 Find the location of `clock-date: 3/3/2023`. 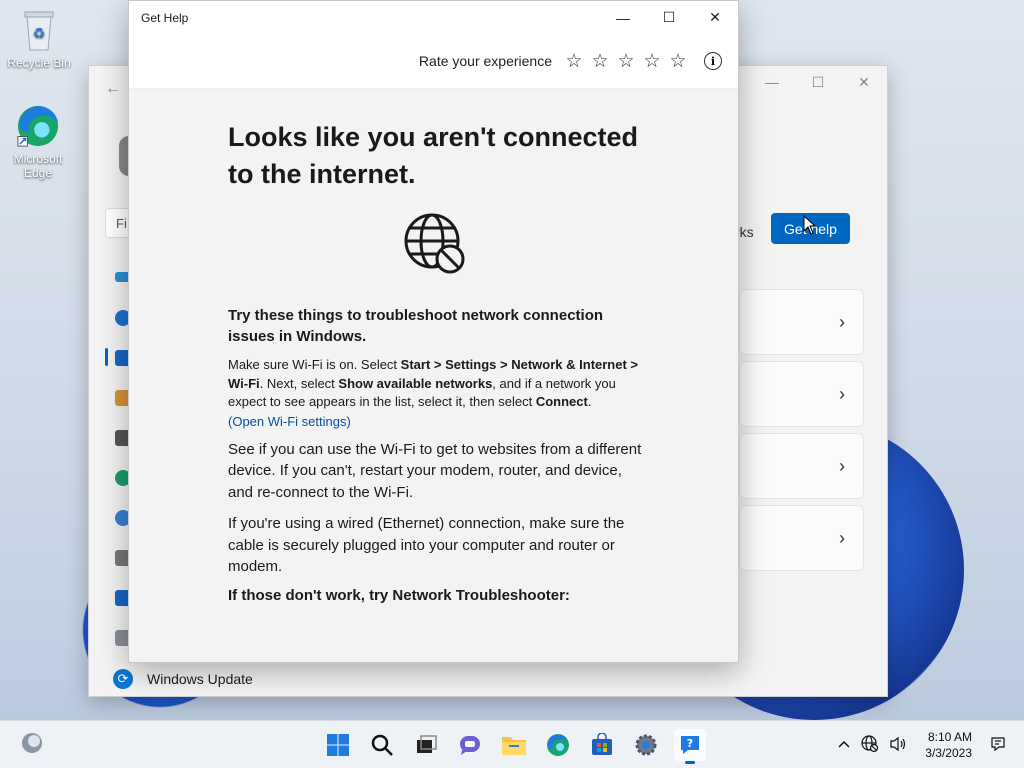

clock-date: 3/3/2023 is located at coordinates (948, 753).